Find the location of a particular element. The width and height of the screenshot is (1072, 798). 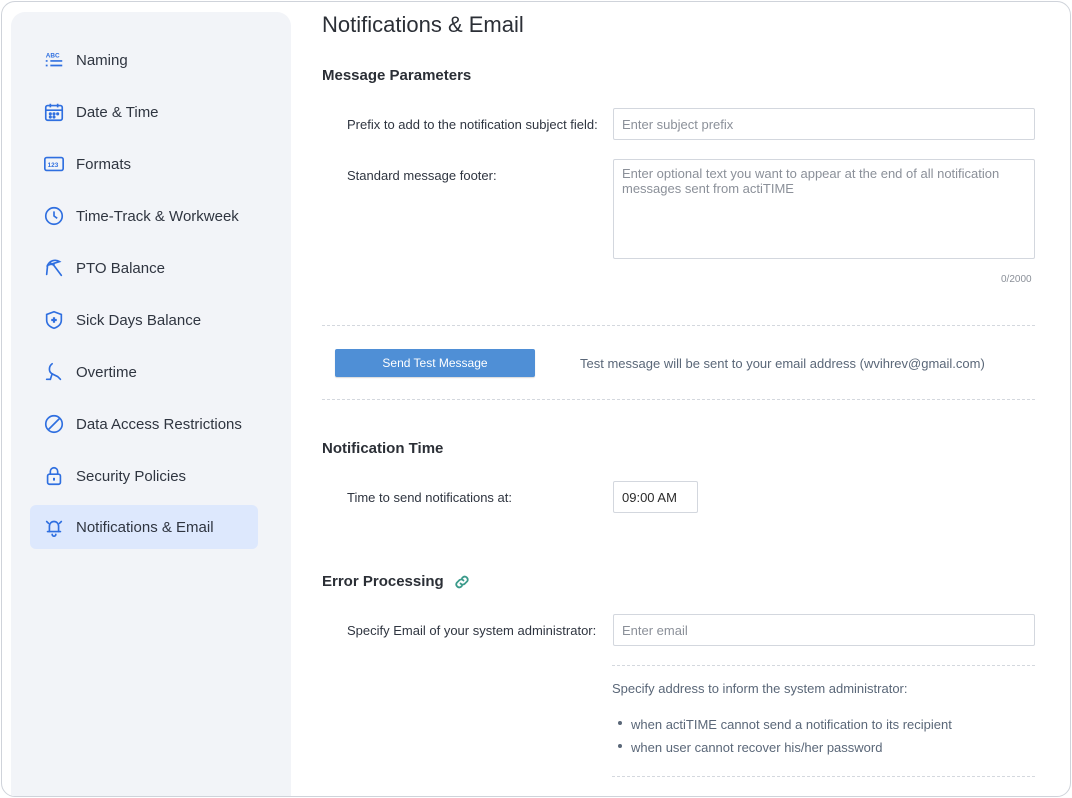

sidebar-item-formats: 123 Formats is located at coordinates (144, 164).